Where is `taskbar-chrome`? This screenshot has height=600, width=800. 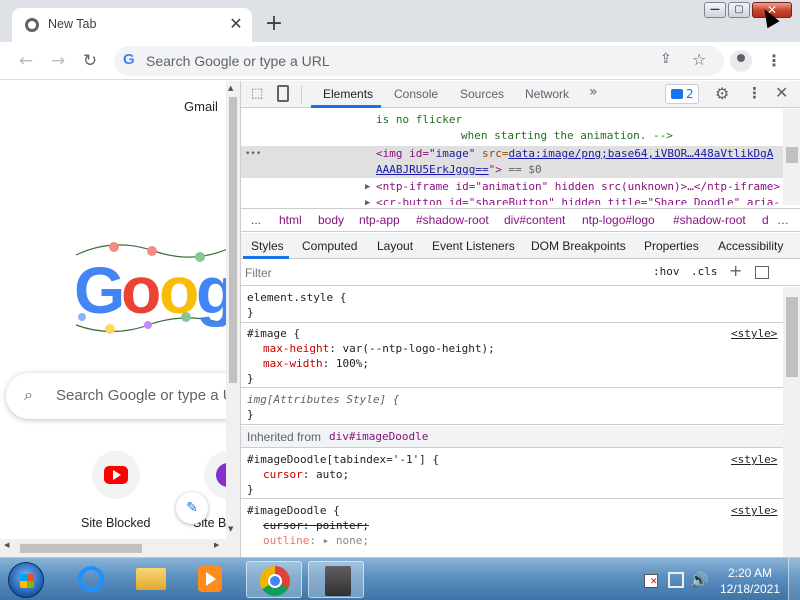 taskbar-chrome is located at coordinates (274, 579).